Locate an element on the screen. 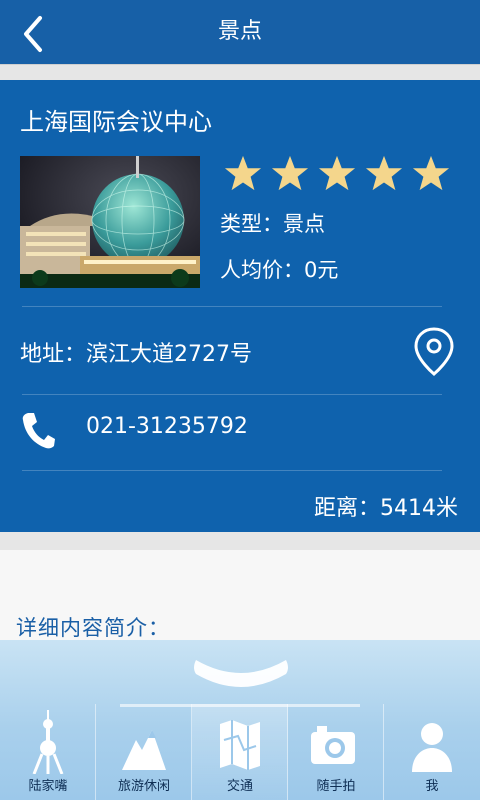  phone-number: 021-31235792 is located at coordinates (167, 426).